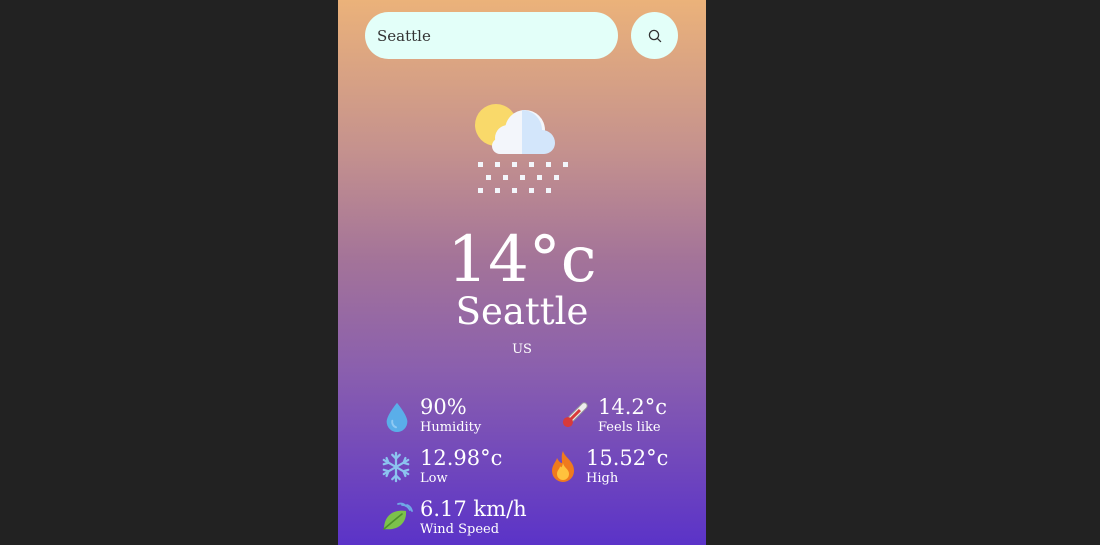 This screenshot has height=545, width=1100. I want to click on snow-cloud-sun-icon, so click(521, 148).